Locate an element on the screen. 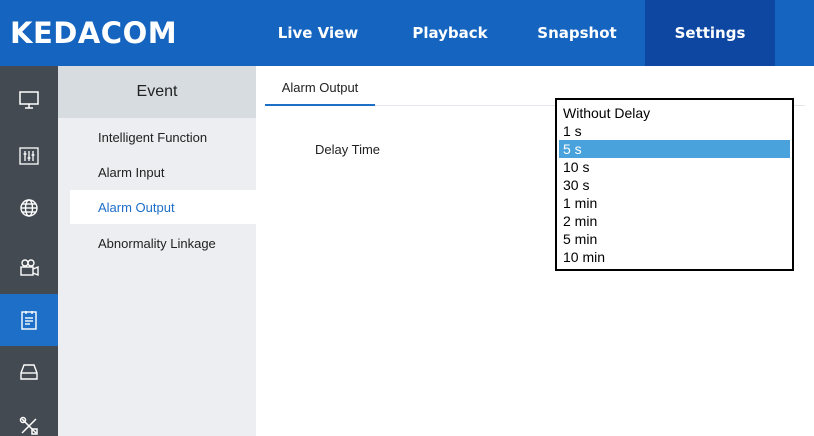 This screenshot has height=436, width=814. rail-monitor is located at coordinates (29, 100).